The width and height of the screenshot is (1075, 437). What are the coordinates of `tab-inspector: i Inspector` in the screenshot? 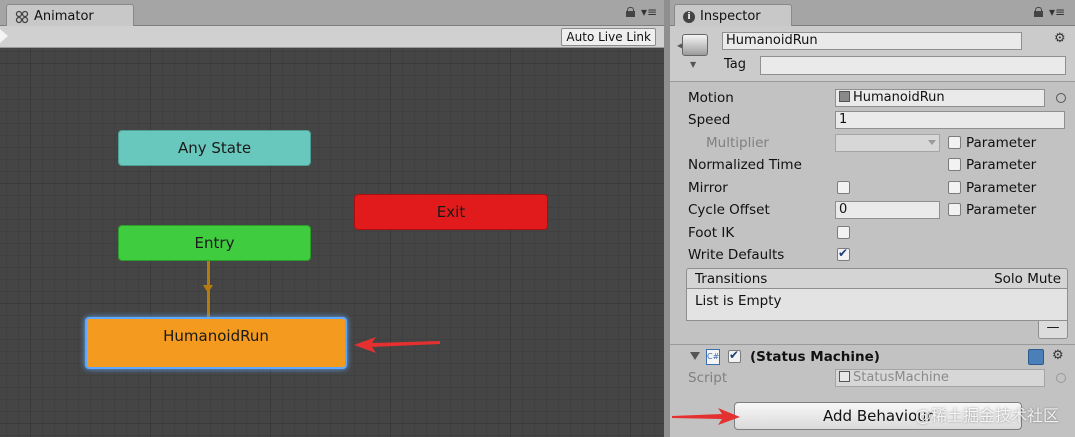 It's located at (733, 15).